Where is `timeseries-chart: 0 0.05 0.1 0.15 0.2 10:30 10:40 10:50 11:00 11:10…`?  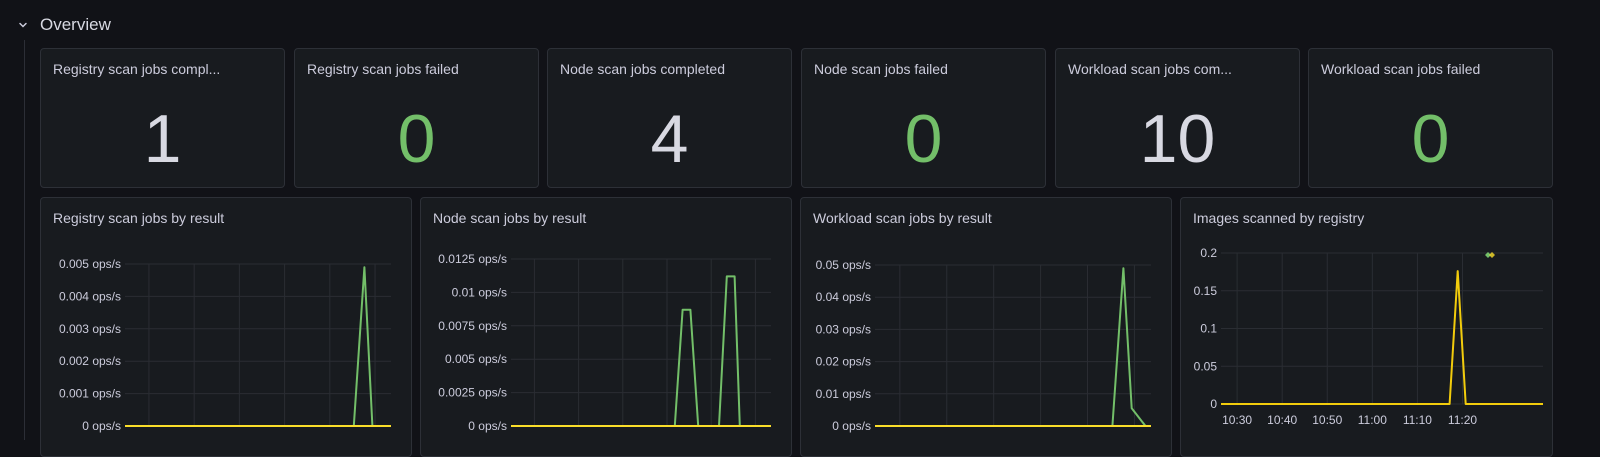
timeseries-chart: 0 0.05 0.1 0.15 0.2 10:30 10:40 10:50 11:00 11:10… is located at coordinates (1368, 336).